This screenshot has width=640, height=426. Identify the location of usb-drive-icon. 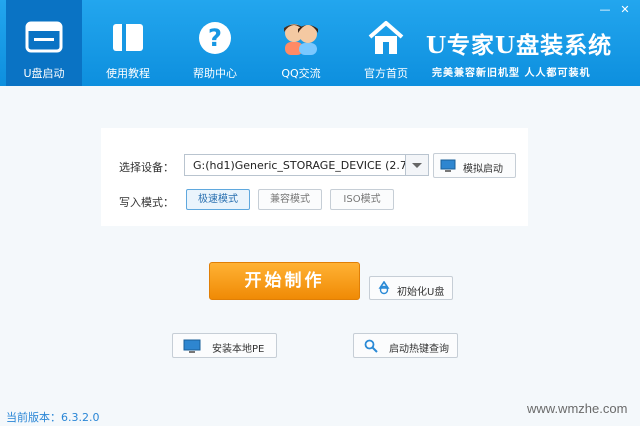
(44, 39).